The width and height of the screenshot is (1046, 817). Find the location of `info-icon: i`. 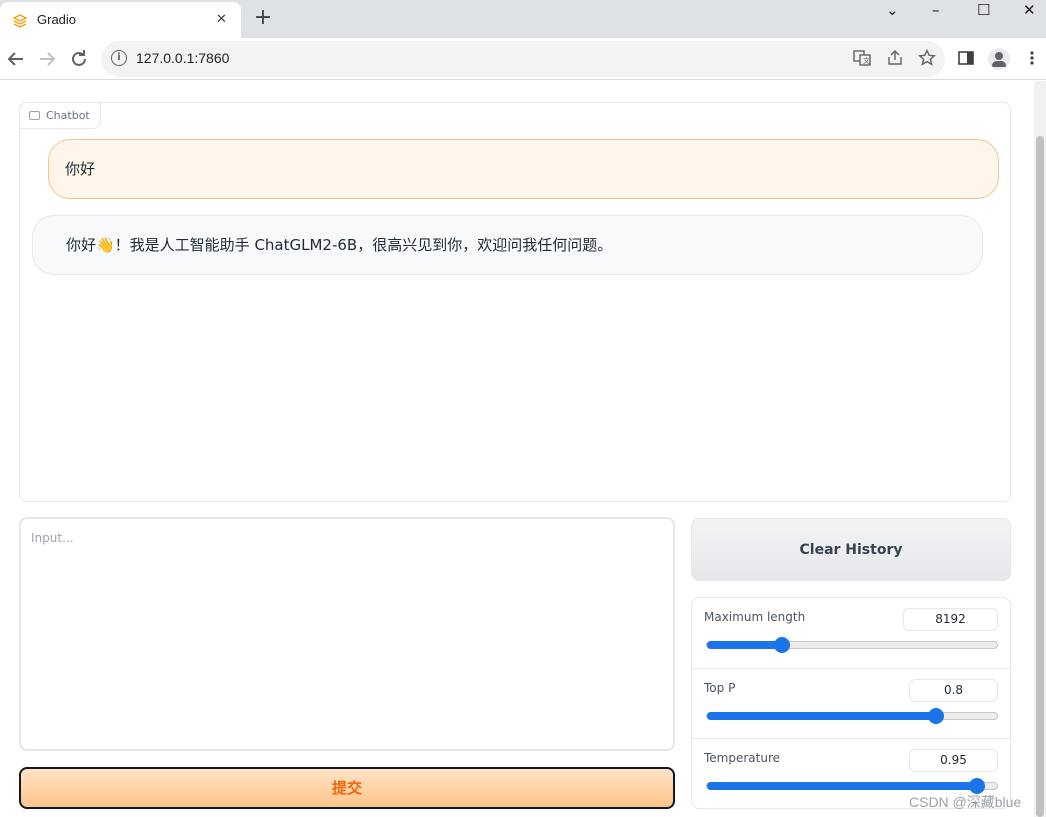

info-icon: i is located at coordinates (119, 58).